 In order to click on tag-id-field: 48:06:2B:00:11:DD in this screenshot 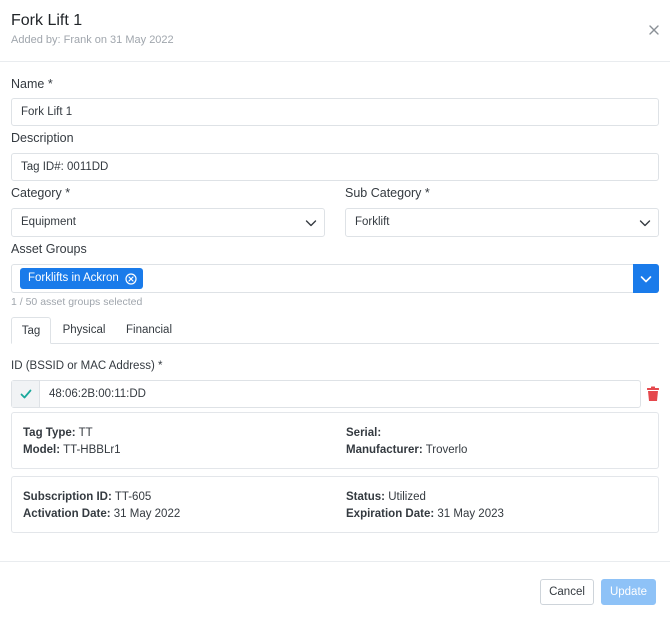, I will do `click(326, 394)`.